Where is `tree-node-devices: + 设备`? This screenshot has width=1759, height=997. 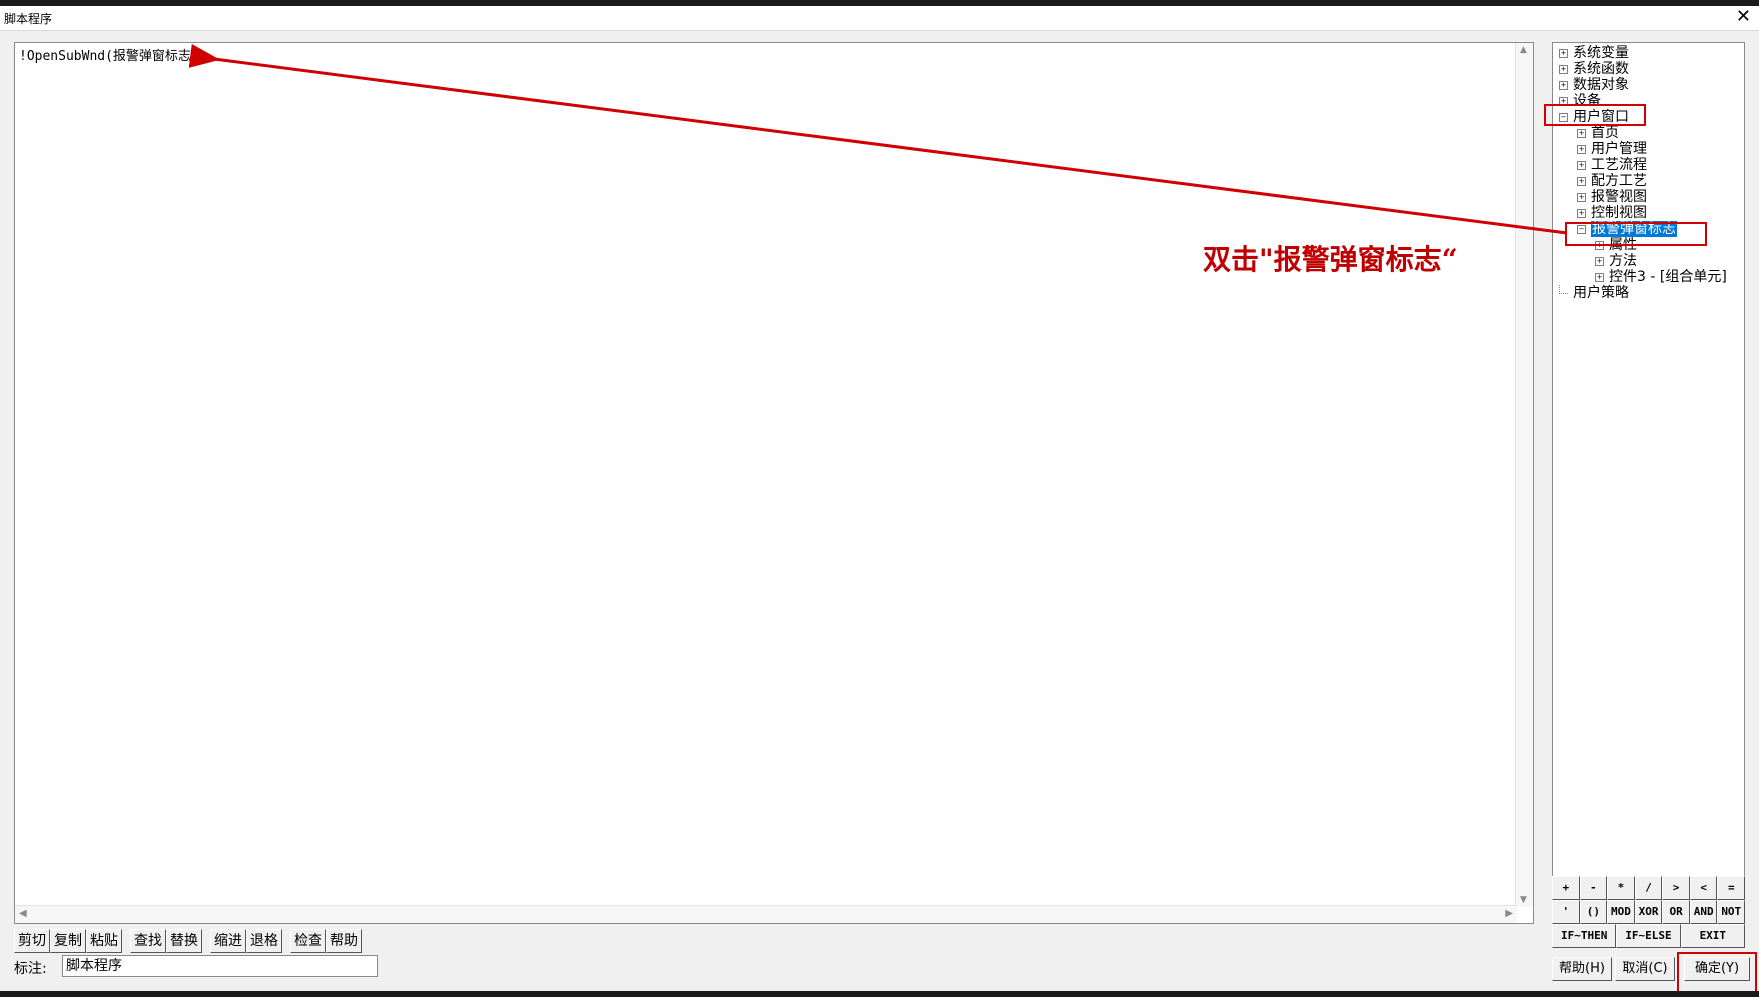
tree-node-devices: + 设备 is located at coordinates (1580, 101).